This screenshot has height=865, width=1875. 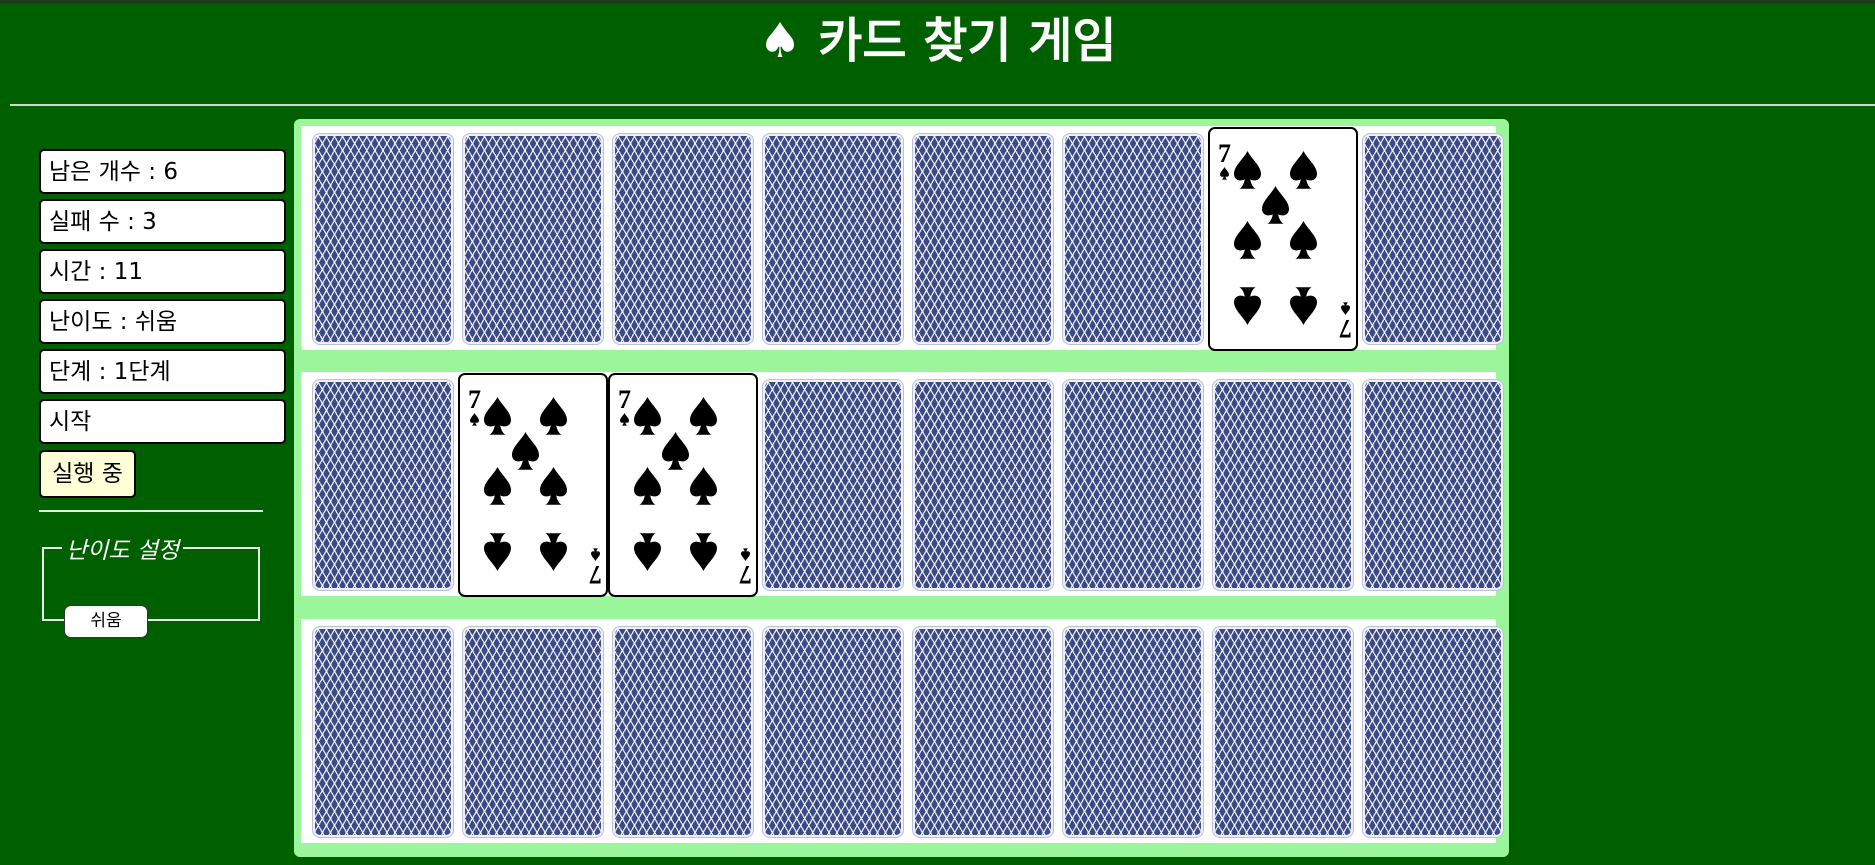 What do you see at coordinates (87, 474) in the screenshot?
I see `running-status-button: 실행 중` at bounding box center [87, 474].